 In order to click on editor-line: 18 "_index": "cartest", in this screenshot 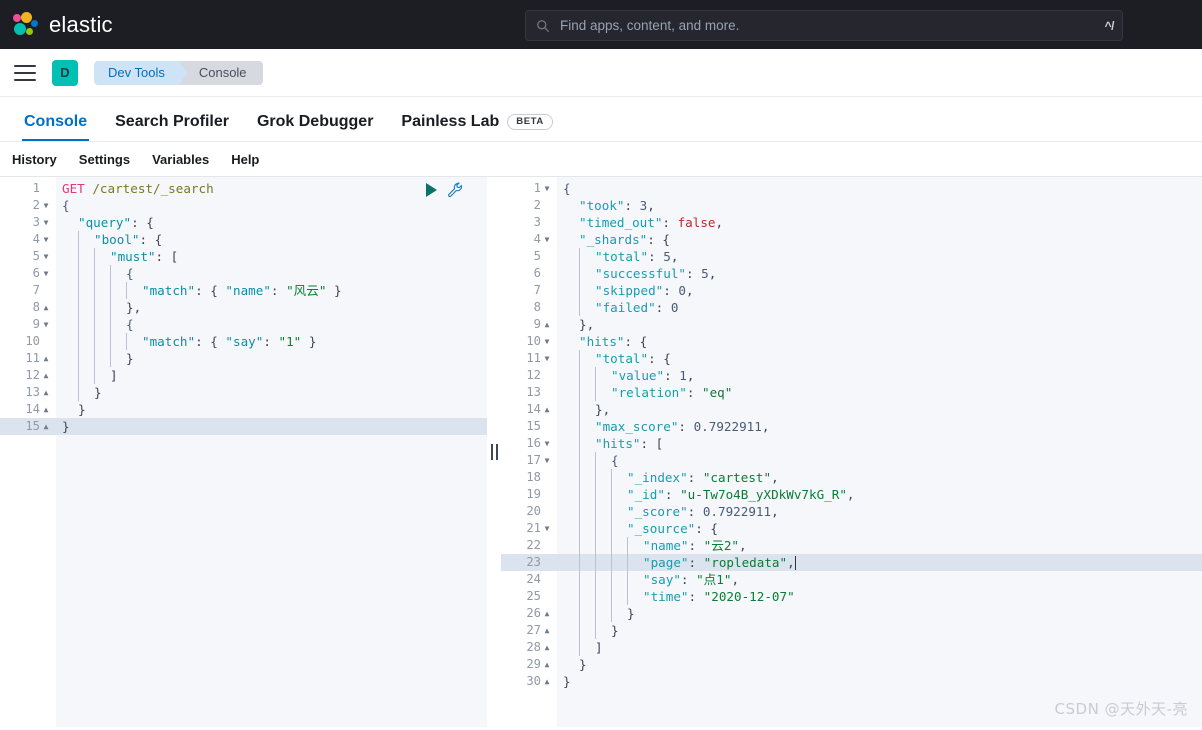, I will do `click(851, 477)`.